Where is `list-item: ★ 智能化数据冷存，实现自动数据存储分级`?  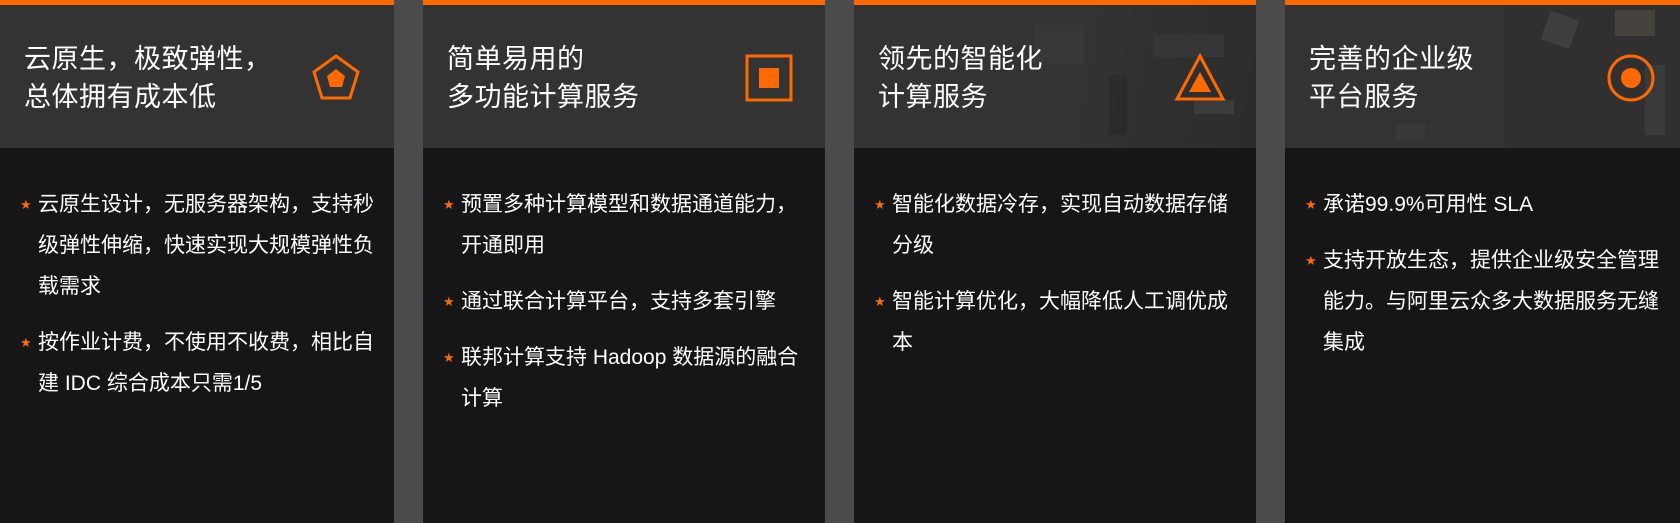
list-item: ★ 智能化数据冷存，实现自动数据存储分级 is located at coordinates (1055, 225).